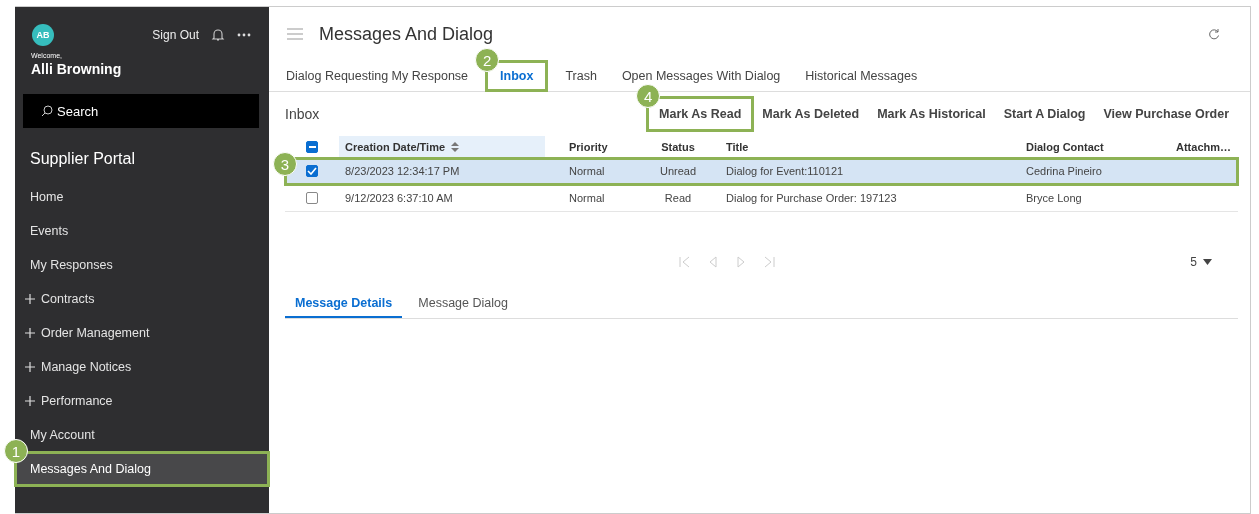 Image resolution: width=1259 pixels, height=514 pixels. I want to click on column-header: Dialog Contact, so click(1083, 147).